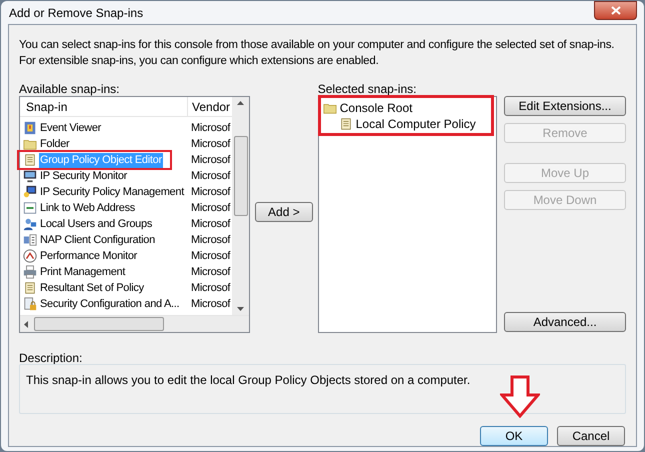  Describe the element at coordinates (514, 436) in the screenshot. I see `dialog-button: OK` at that location.